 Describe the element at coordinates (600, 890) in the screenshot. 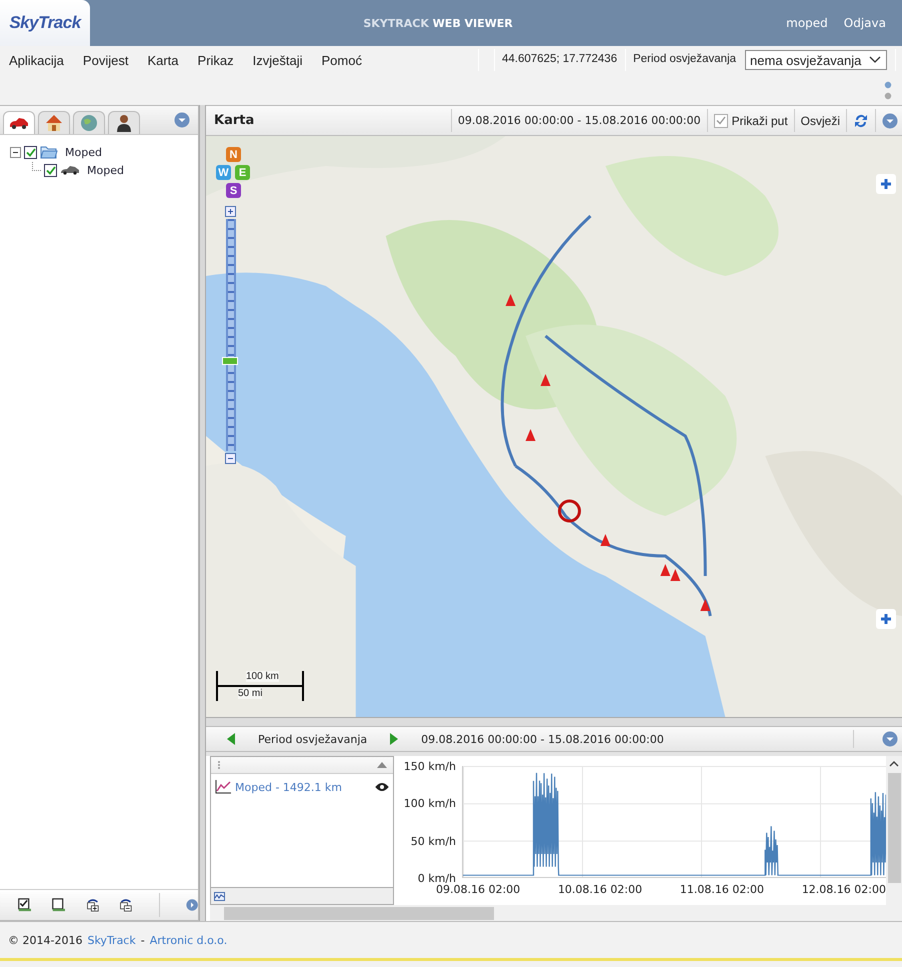

I see `axis-label: 10.08.16 02:00` at that location.